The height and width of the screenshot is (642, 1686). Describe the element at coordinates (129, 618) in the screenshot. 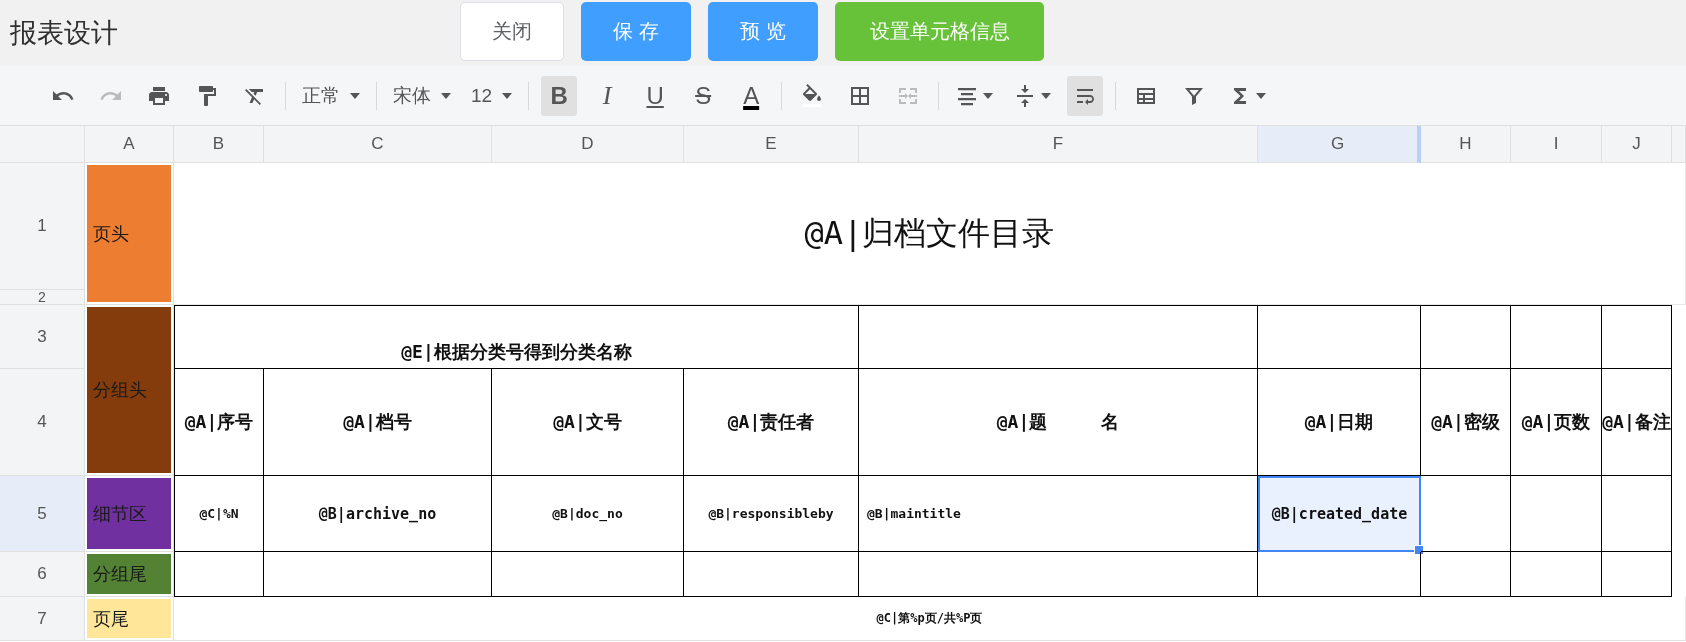

I see `band-label: 页尾` at that location.